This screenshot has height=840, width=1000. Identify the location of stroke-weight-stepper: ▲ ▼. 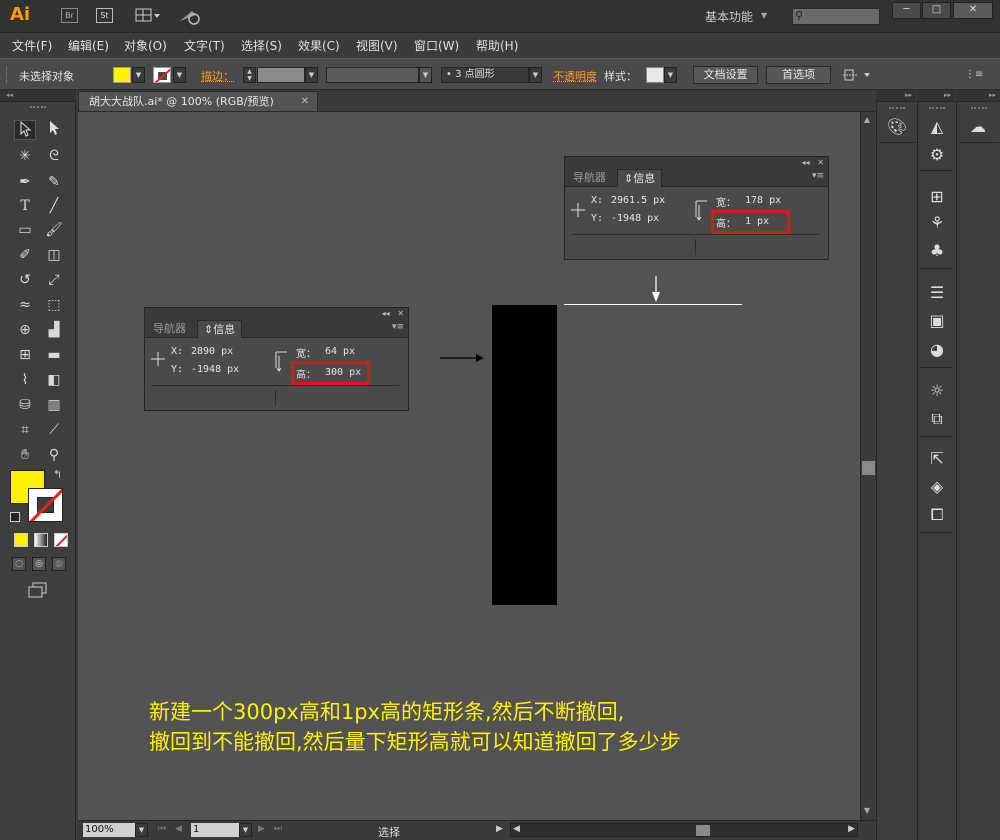
(249, 75).